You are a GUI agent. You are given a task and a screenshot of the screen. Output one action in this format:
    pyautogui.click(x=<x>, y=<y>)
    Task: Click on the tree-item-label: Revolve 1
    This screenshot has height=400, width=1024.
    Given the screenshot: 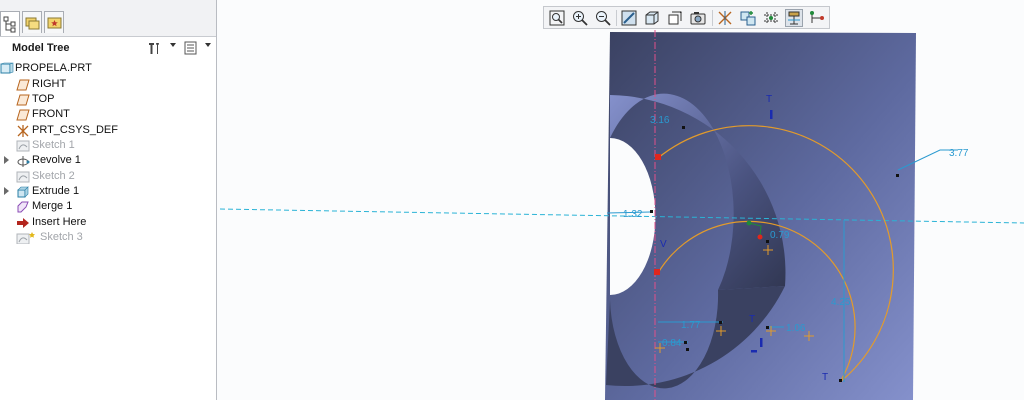 What is the action you would take?
    pyautogui.click(x=56, y=160)
    